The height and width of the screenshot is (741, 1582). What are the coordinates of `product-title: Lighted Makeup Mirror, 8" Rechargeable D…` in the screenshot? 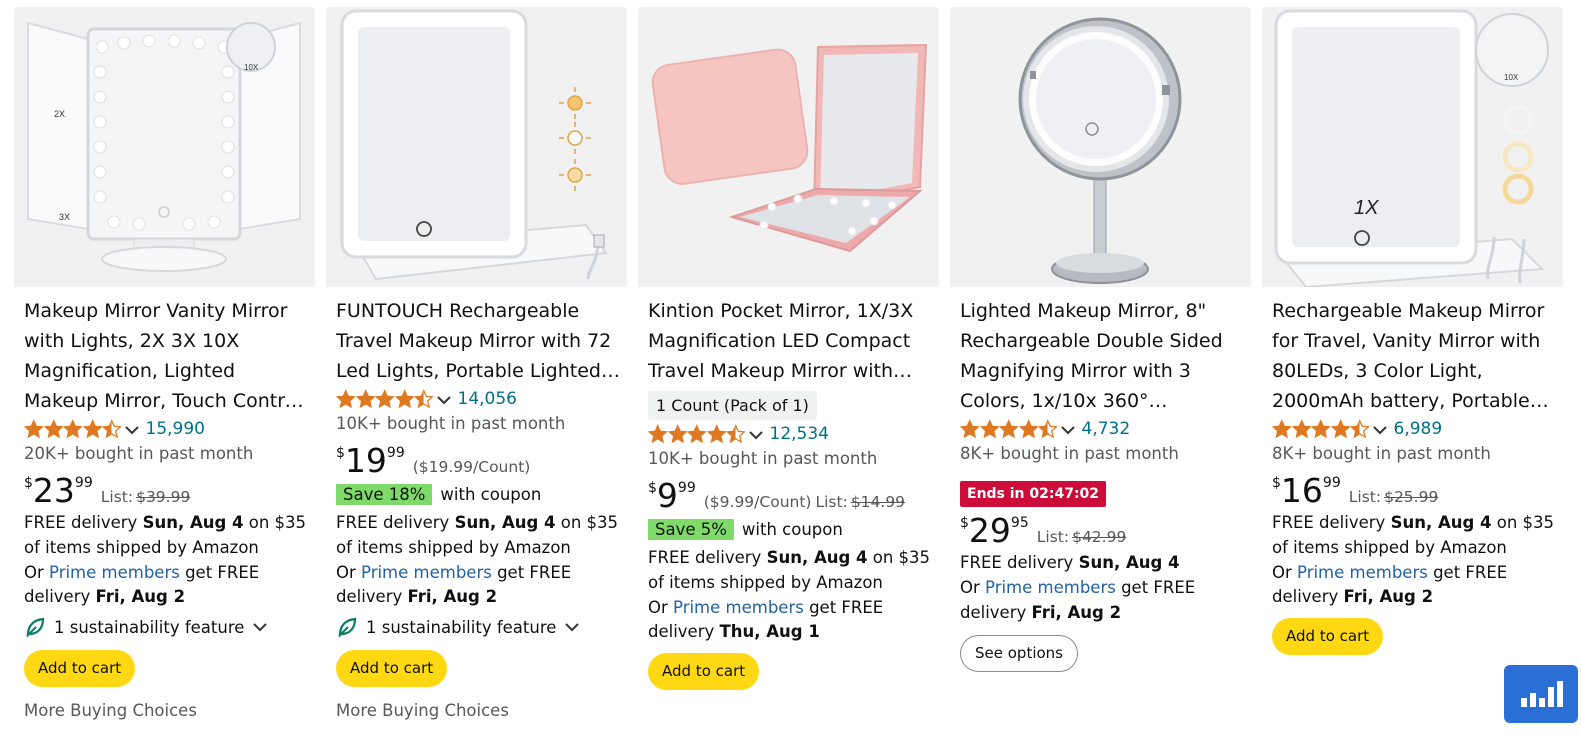 It's located at (1102, 356).